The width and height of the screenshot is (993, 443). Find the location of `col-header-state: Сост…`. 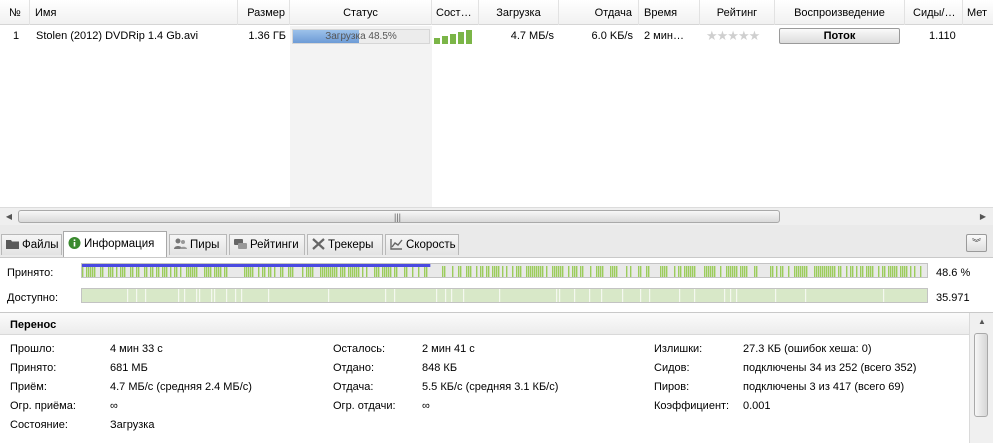

col-header-state: Сост… is located at coordinates (455, 12).